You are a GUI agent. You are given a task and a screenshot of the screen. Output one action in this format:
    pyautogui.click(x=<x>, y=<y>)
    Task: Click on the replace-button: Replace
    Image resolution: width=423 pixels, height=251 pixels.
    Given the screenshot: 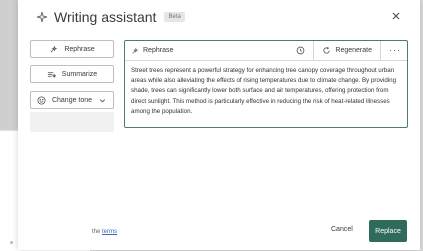 What is the action you would take?
    pyautogui.click(x=388, y=231)
    